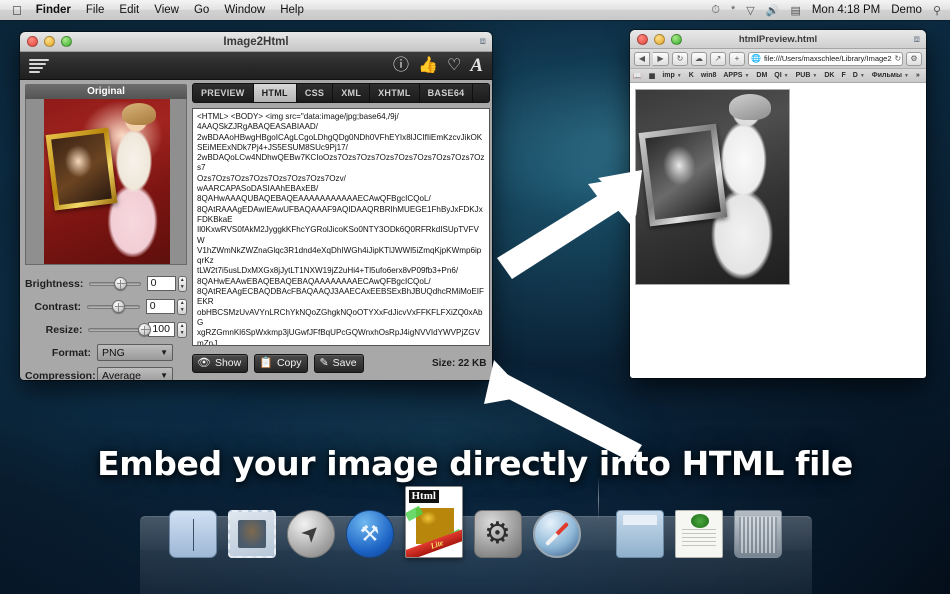  Describe the element at coordinates (497, 534) in the screenshot. I see `dock-item-system-preferences: ⚙` at that location.